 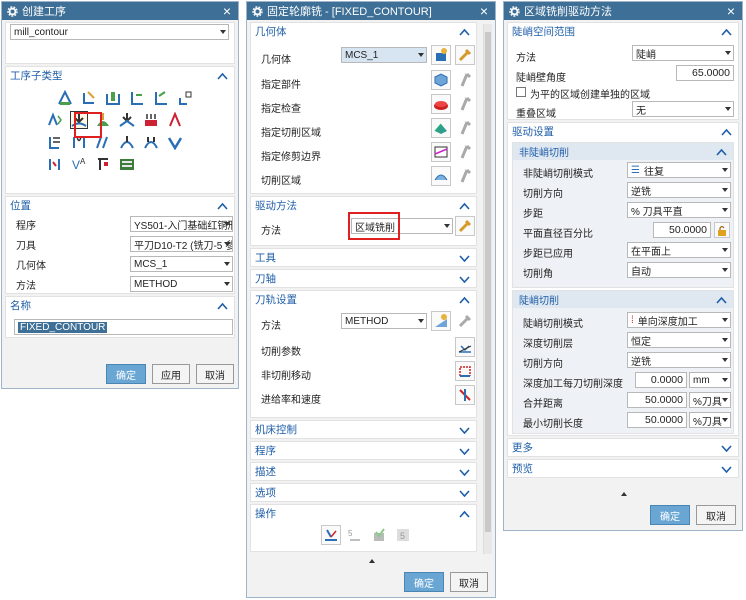 I want to click on solid-3d-icon, so click(x=55, y=164).